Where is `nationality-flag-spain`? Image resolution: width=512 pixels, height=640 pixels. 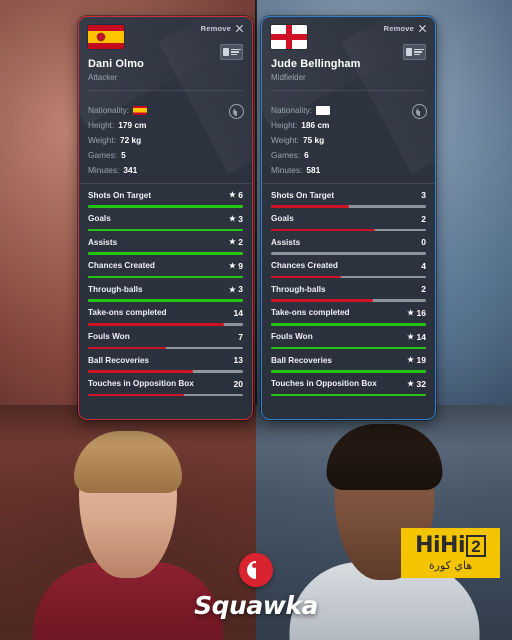
nationality-flag-spain is located at coordinates (140, 110).